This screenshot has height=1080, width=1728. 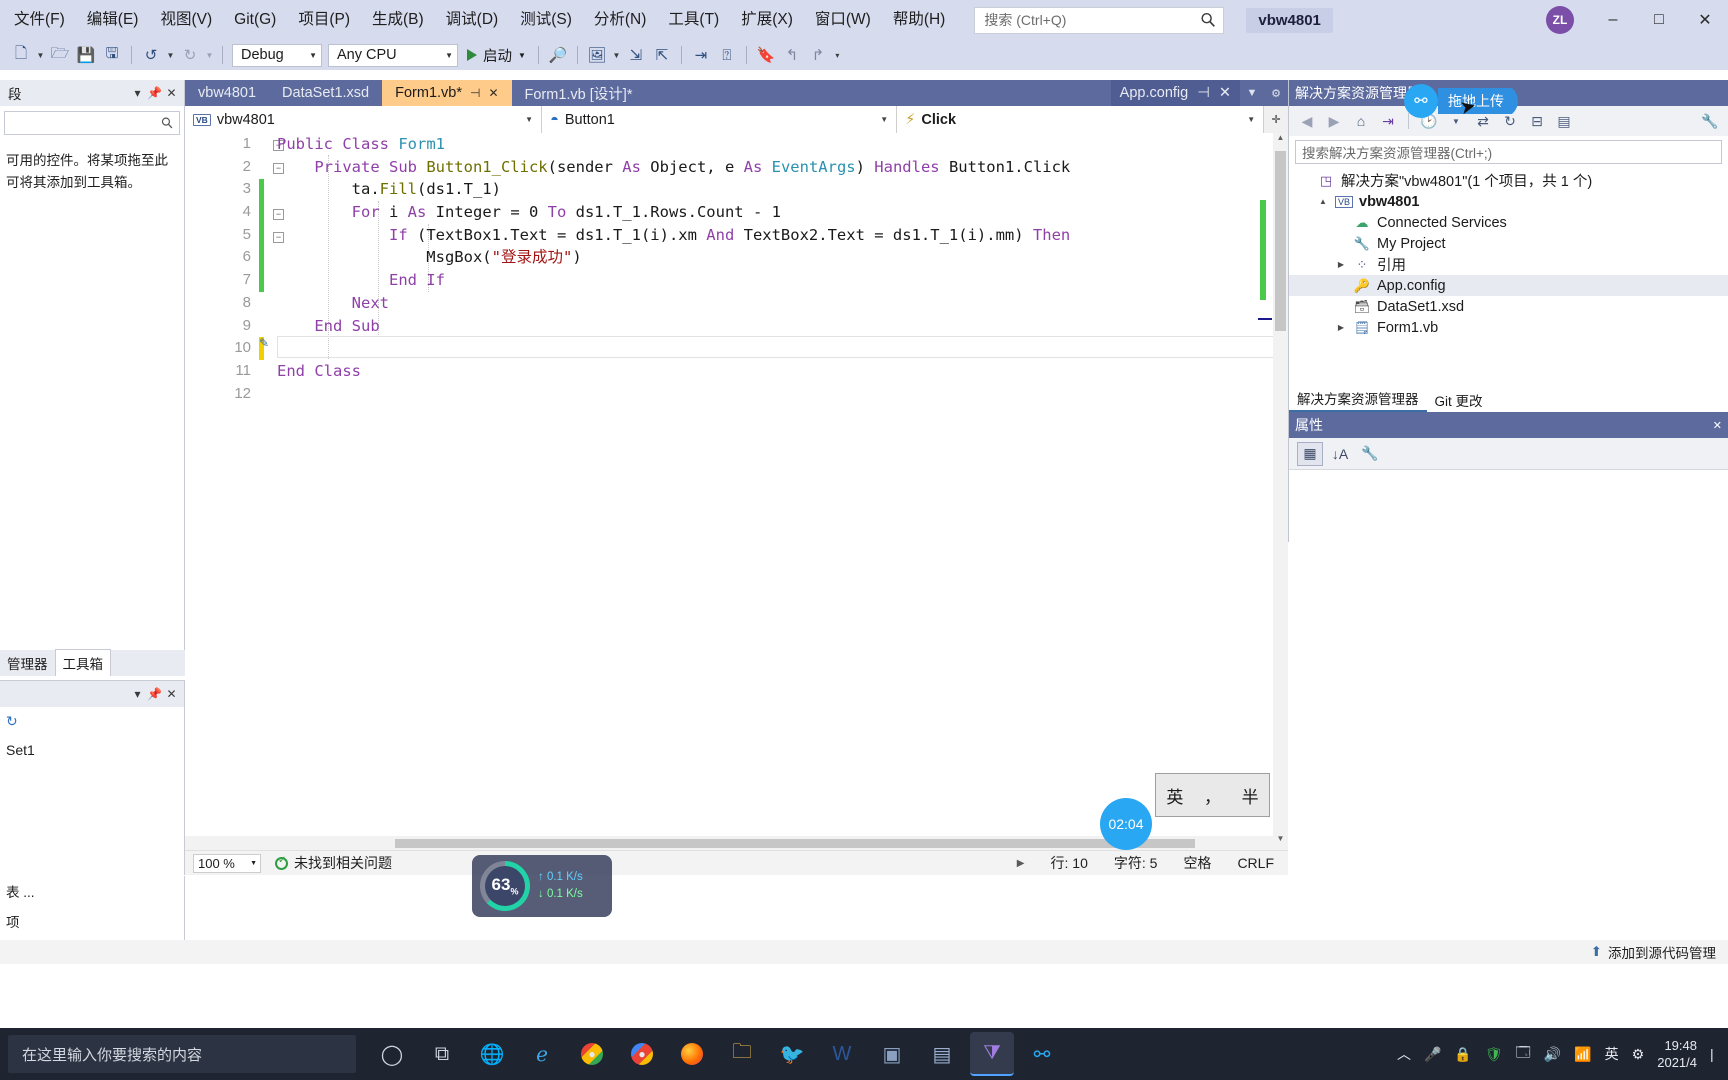 I want to click on ime-width-icon: 半, so click(x=1250, y=795).